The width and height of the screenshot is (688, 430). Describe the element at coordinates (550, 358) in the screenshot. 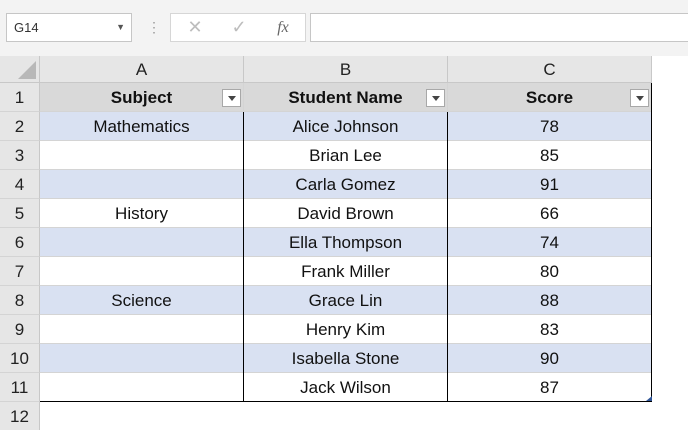

I see `cell-c10: 90` at that location.